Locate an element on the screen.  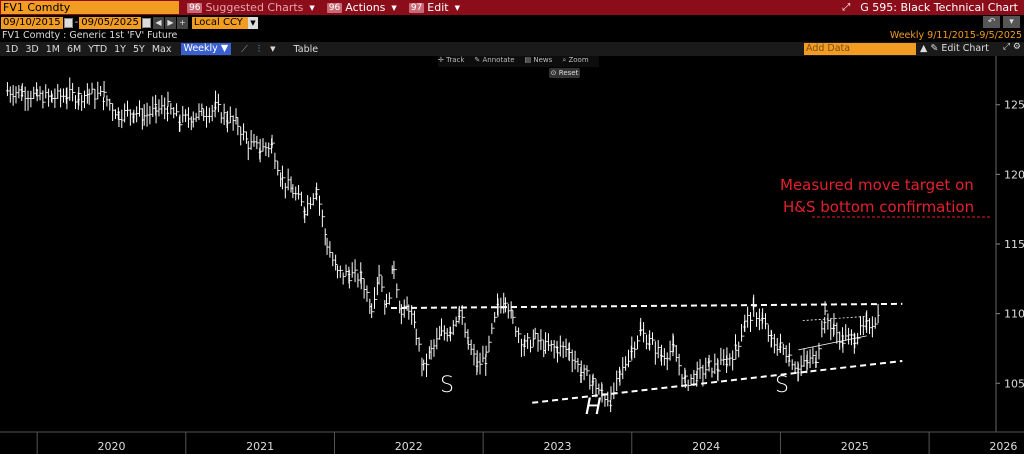
zoom-button: ⌕ Zoom is located at coordinates (575, 61).